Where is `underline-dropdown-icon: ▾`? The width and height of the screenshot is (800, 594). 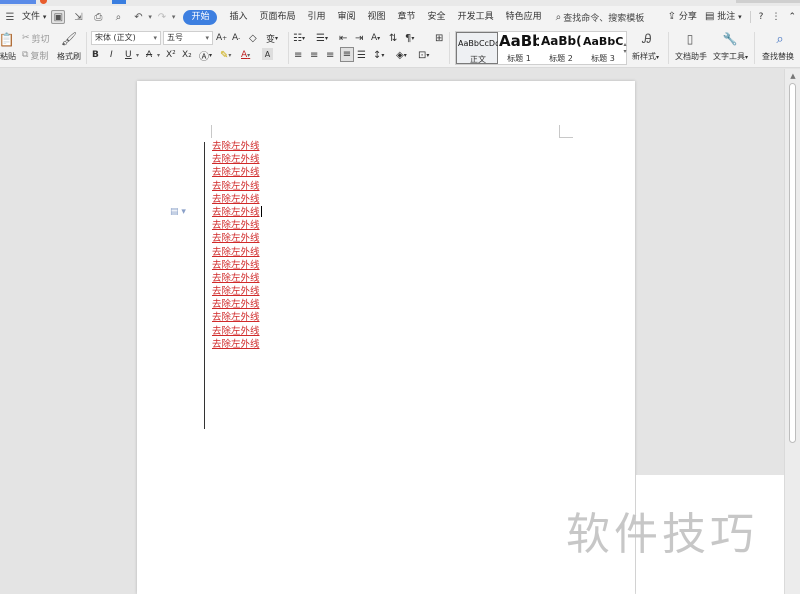
underline-dropdown-icon: ▾ is located at coordinates (137, 55).